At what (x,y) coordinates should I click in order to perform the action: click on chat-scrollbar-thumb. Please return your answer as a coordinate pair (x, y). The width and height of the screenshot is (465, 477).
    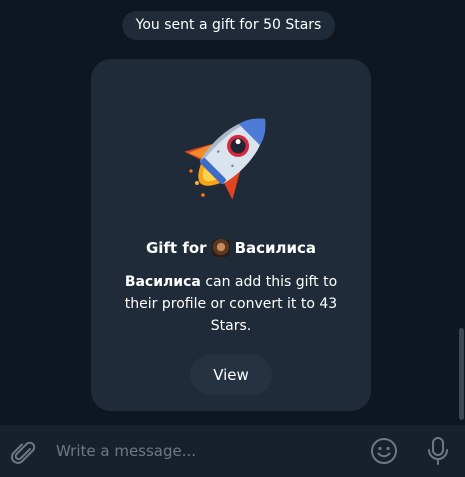
    Looking at the image, I should click on (461, 374).